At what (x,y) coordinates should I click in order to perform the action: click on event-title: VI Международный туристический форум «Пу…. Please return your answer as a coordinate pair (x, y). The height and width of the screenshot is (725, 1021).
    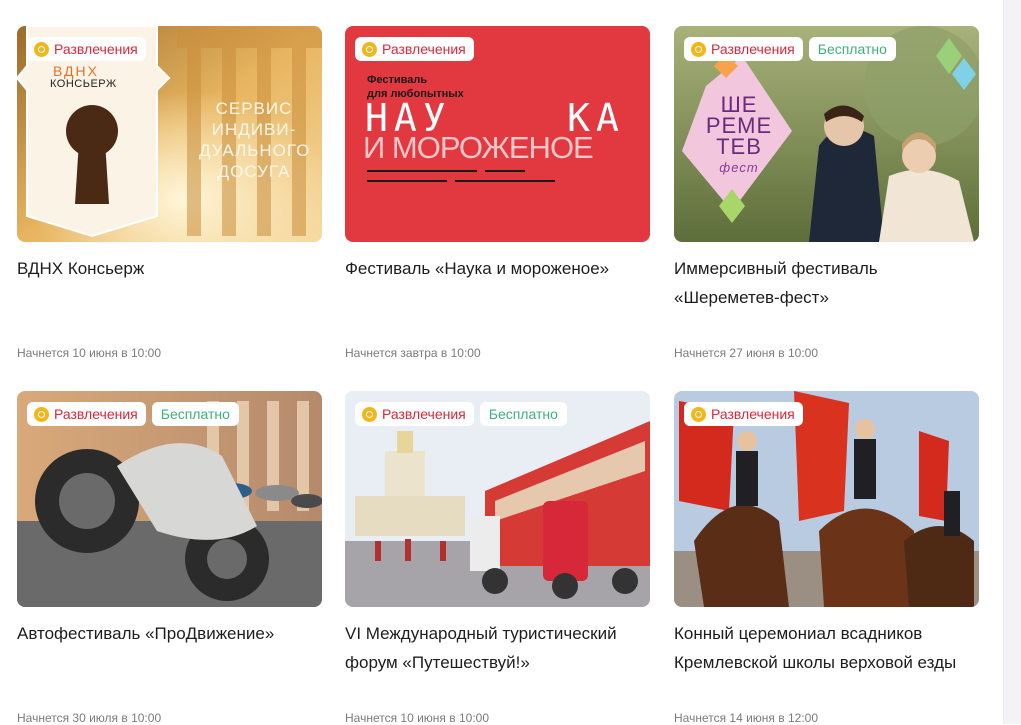
    Looking at the image, I should click on (497, 663).